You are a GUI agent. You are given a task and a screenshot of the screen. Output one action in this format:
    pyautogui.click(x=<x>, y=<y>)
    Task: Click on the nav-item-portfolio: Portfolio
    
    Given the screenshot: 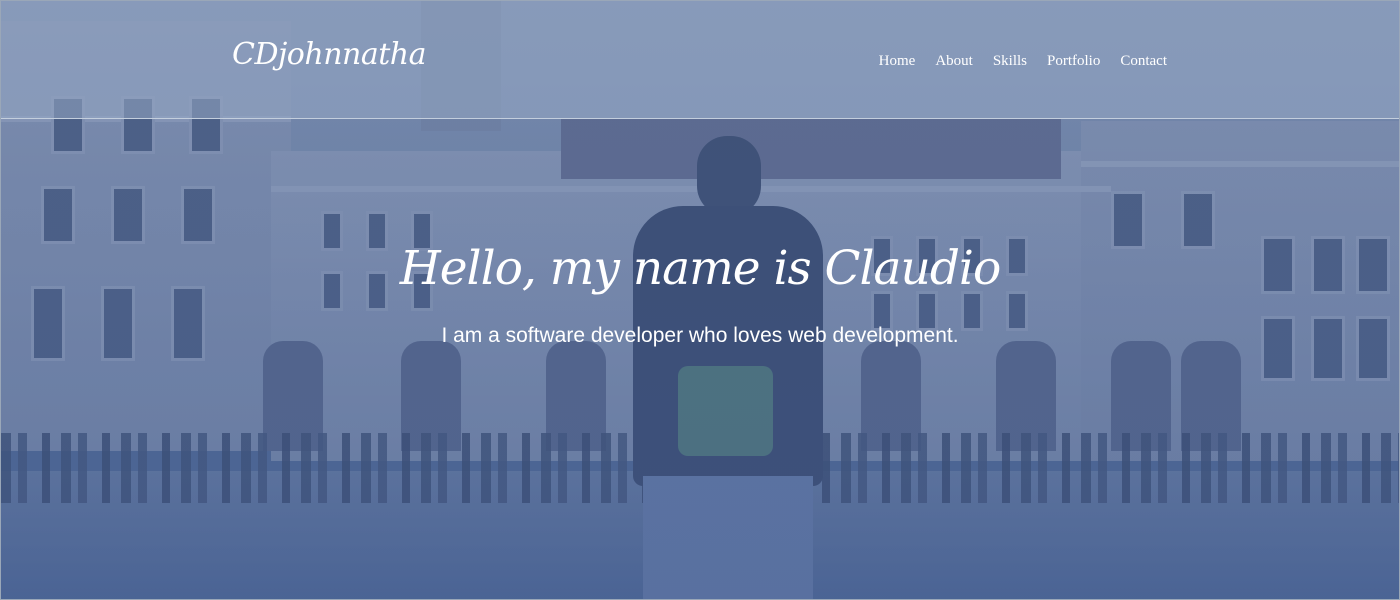 What is the action you would take?
    pyautogui.click(x=1073, y=61)
    